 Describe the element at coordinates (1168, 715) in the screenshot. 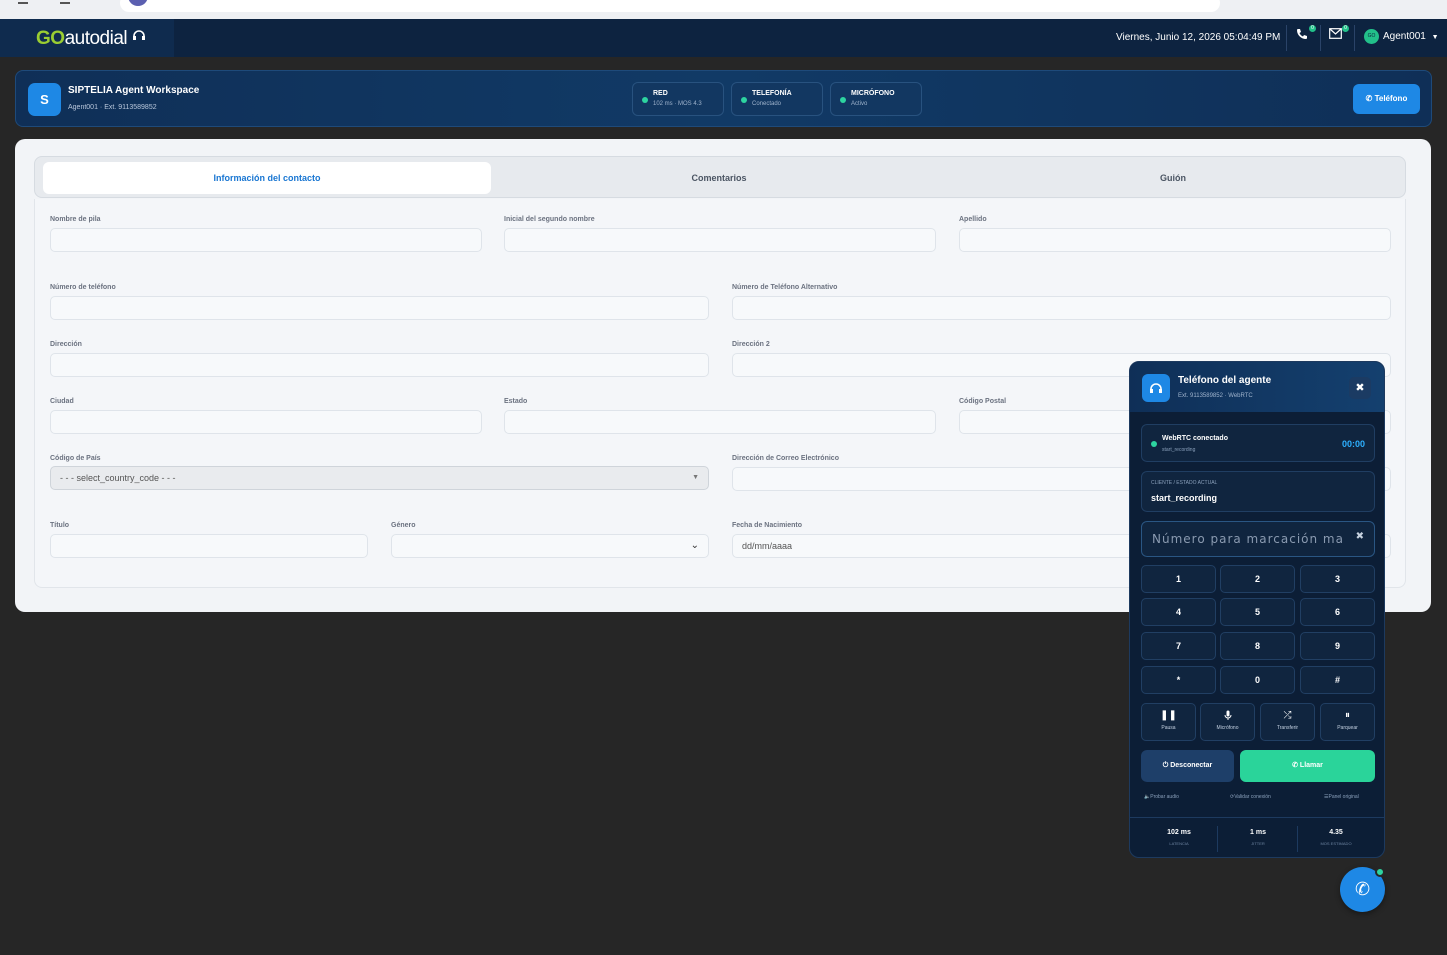

I see `pause-icon: ❚❚` at that location.